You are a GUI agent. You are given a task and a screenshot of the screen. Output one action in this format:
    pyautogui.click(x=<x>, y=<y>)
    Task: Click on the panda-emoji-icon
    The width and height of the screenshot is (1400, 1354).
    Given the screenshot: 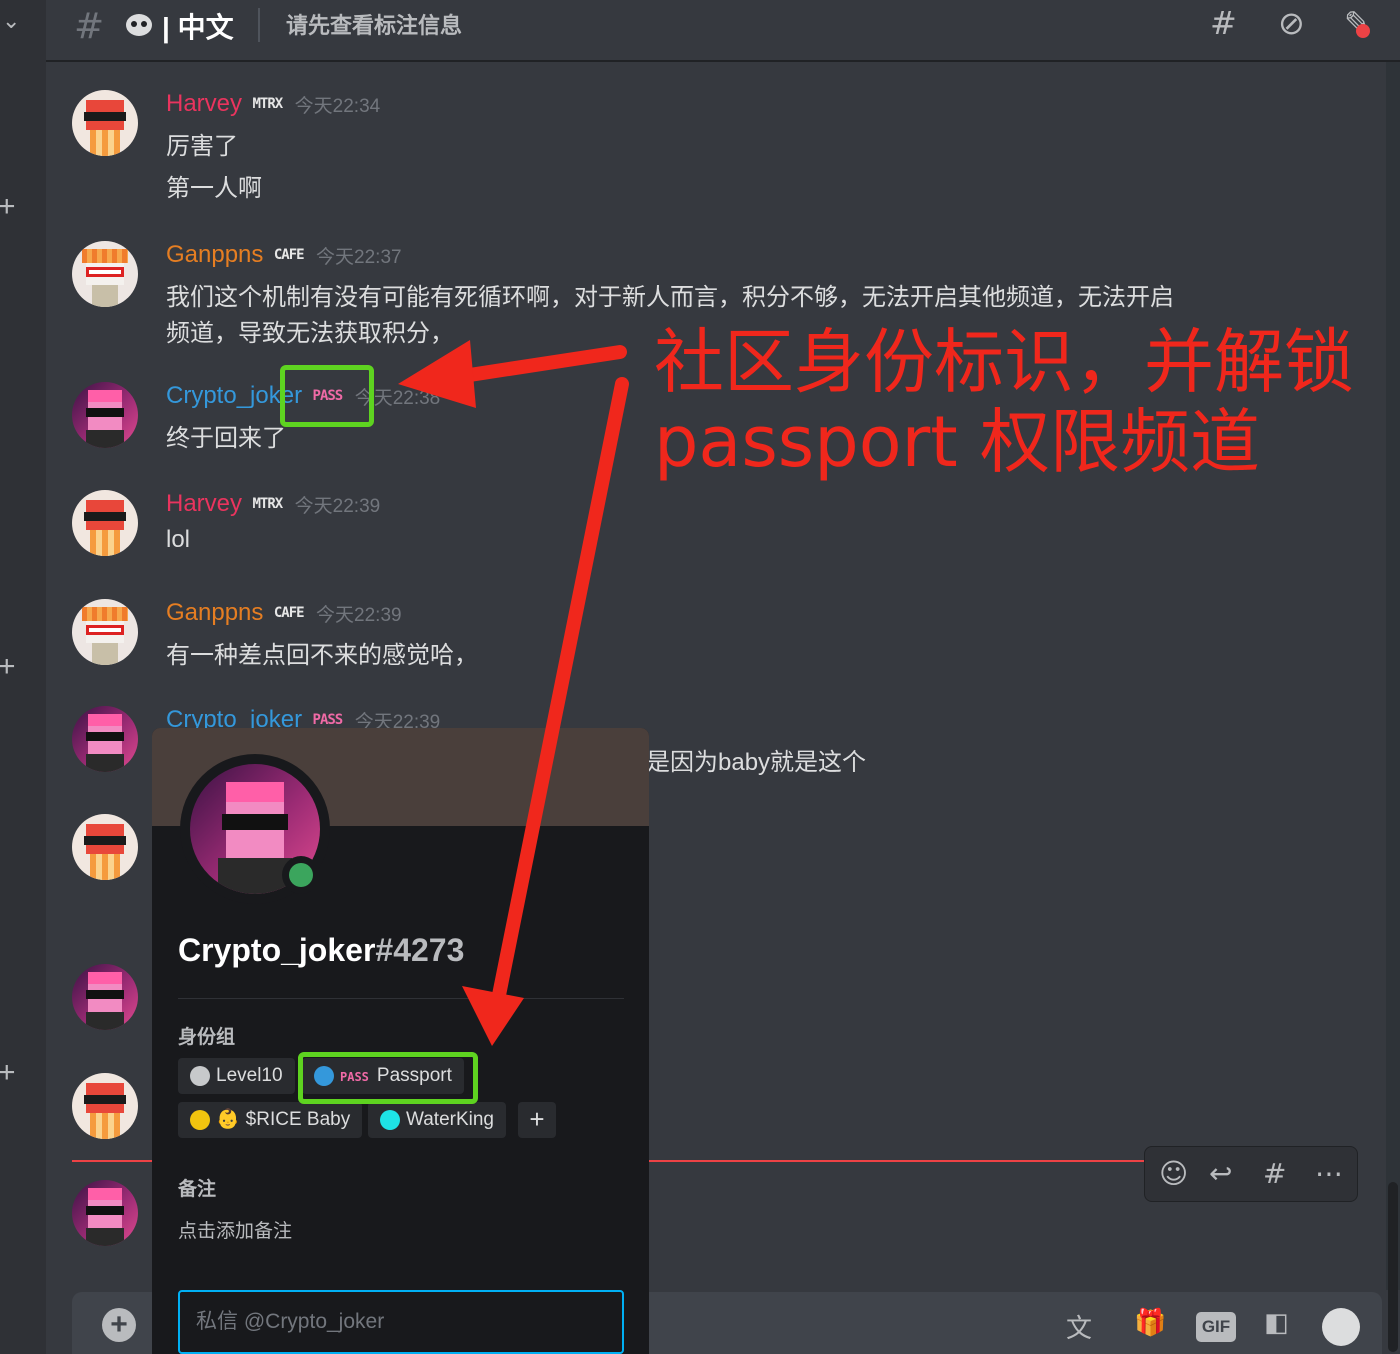 What is the action you would take?
    pyautogui.click(x=139, y=25)
    